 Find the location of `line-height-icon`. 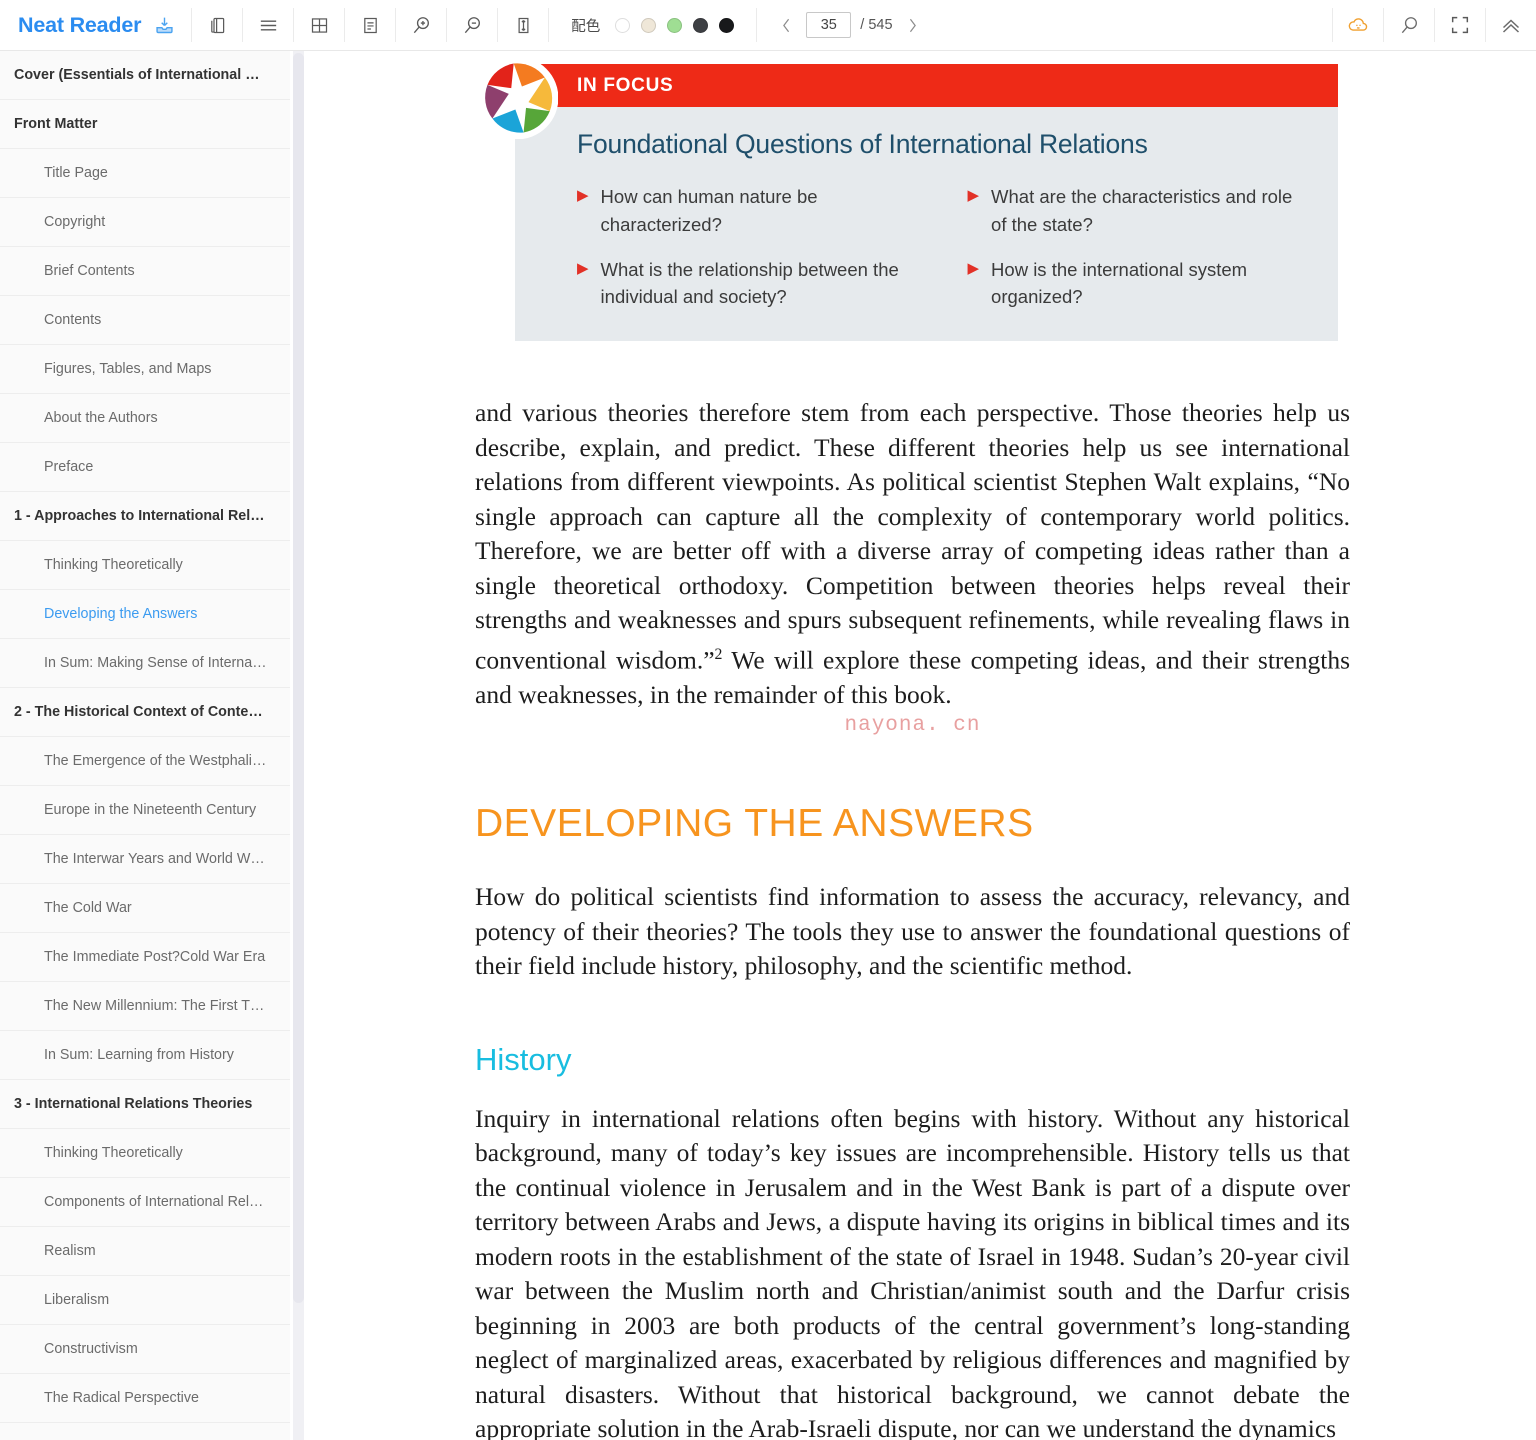

line-height-icon is located at coordinates (523, 25).